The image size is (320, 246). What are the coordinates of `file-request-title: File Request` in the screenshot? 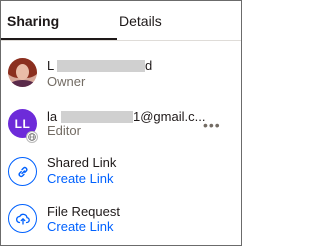 It's located at (83, 211).